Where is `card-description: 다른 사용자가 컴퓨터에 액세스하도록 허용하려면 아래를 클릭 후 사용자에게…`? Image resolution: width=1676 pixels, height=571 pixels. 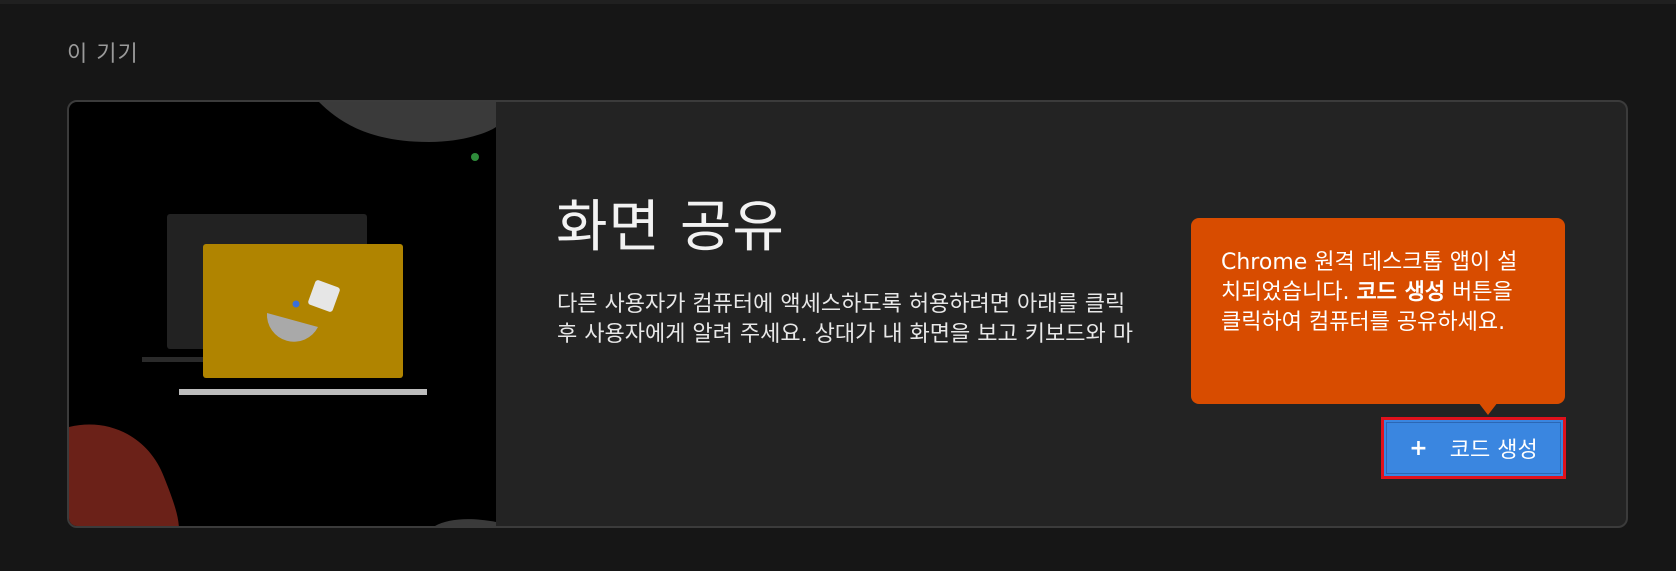 card-description: 다른 사용자가 컴퓨터에 액세스하도록 허용하려면 아래를 클릭 후 사용자에게… is located at coordinates (877, 320).